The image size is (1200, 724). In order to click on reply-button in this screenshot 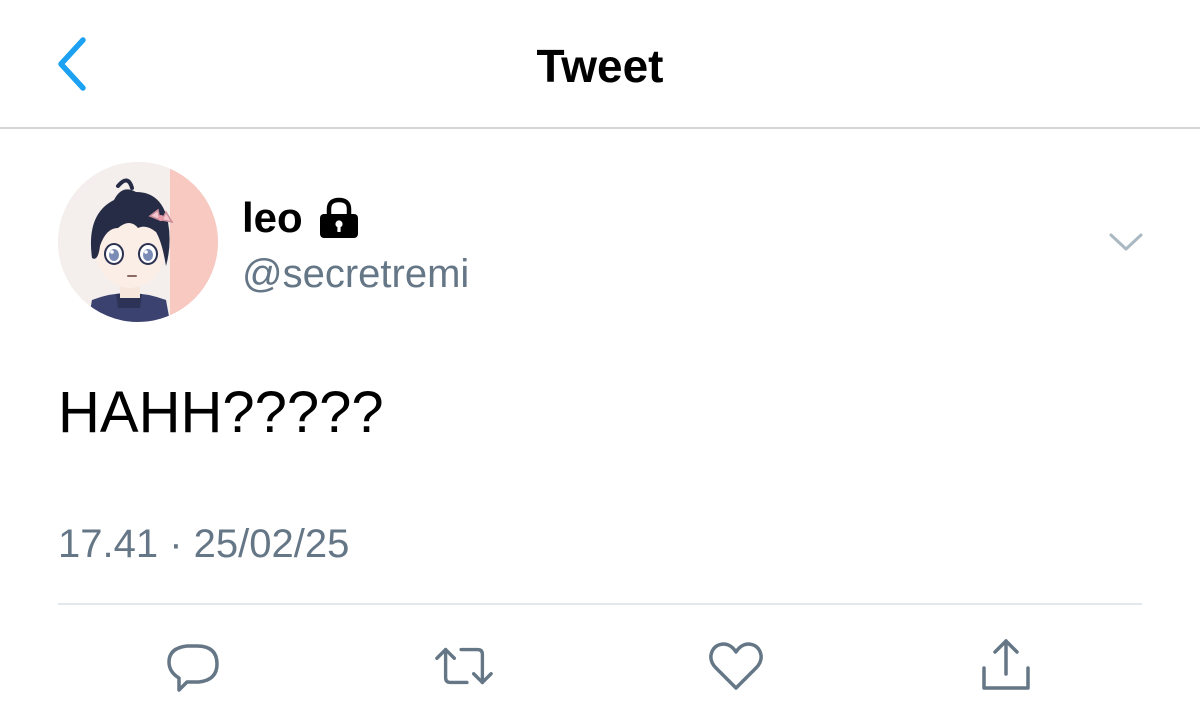, I will do `click(193, 666)`.